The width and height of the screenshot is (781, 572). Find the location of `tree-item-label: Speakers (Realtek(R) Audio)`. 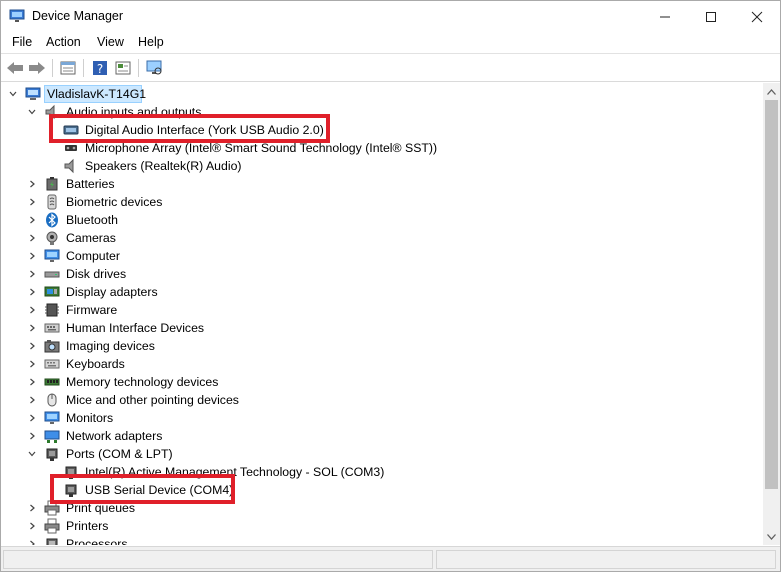

tree-item-label: Speakers (Realtek(R) Audio) is located at coordinates (163, 166).